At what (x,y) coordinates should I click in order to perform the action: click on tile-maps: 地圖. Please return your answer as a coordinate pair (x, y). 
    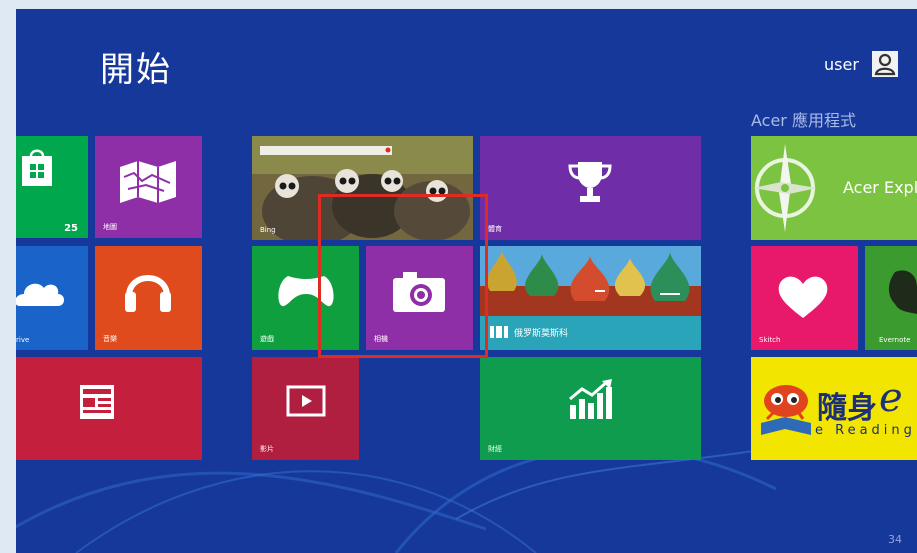
    Looking at the image, I should click on (148, 187).